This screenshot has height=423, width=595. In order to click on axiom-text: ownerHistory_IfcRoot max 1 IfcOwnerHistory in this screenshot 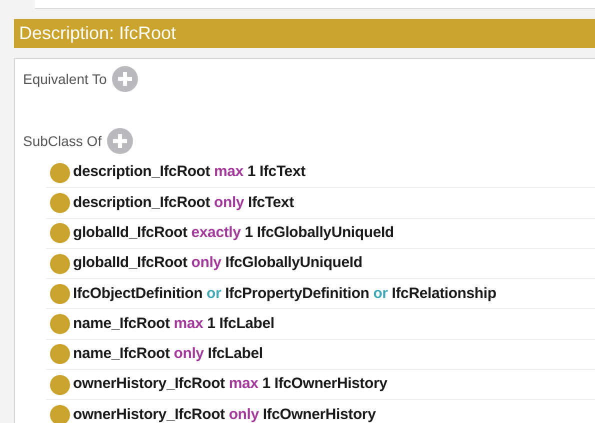, I will do `click(230, 384)`.